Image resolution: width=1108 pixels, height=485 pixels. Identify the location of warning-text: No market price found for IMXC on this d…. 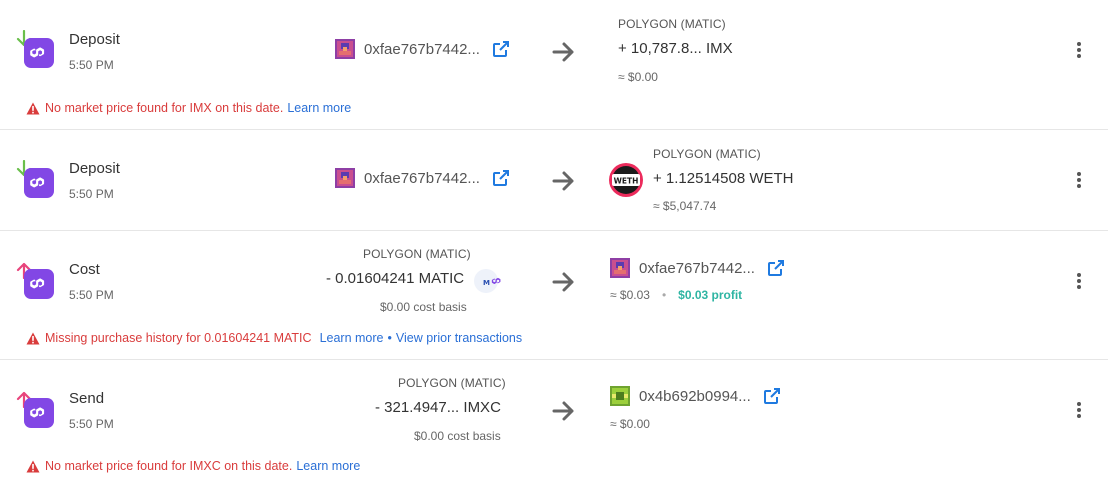
(169, 466).